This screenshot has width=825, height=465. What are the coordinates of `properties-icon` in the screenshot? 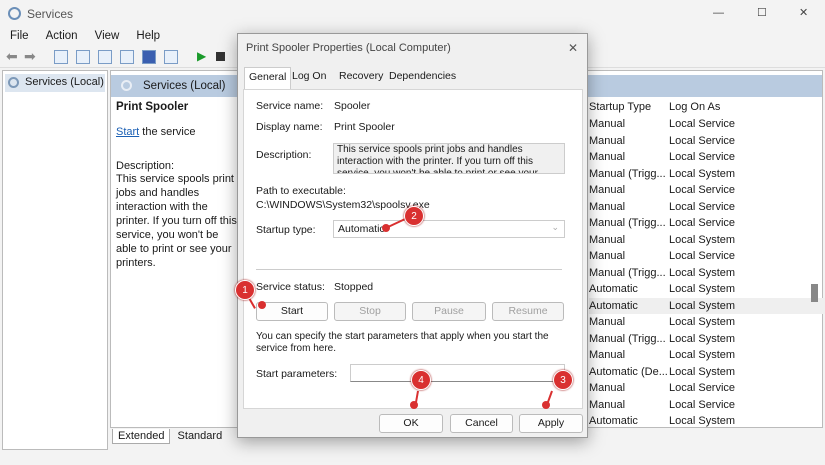 It's located at (83, 57).